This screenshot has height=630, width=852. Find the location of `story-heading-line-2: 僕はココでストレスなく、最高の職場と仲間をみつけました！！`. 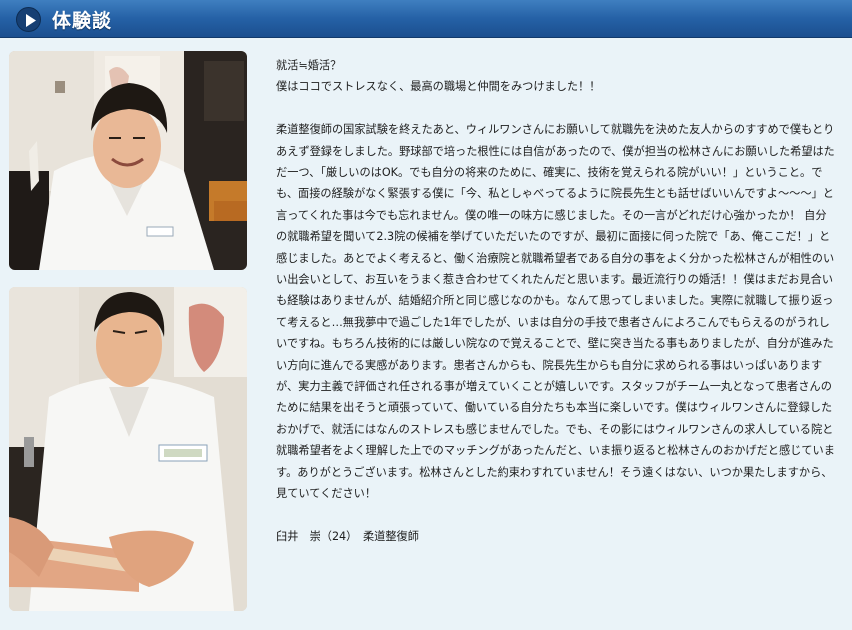

story-heading-line-2: 僕はココでストレスなく、最高の職場と仲間をみつけました！！ is located at coordinates (438, 87).